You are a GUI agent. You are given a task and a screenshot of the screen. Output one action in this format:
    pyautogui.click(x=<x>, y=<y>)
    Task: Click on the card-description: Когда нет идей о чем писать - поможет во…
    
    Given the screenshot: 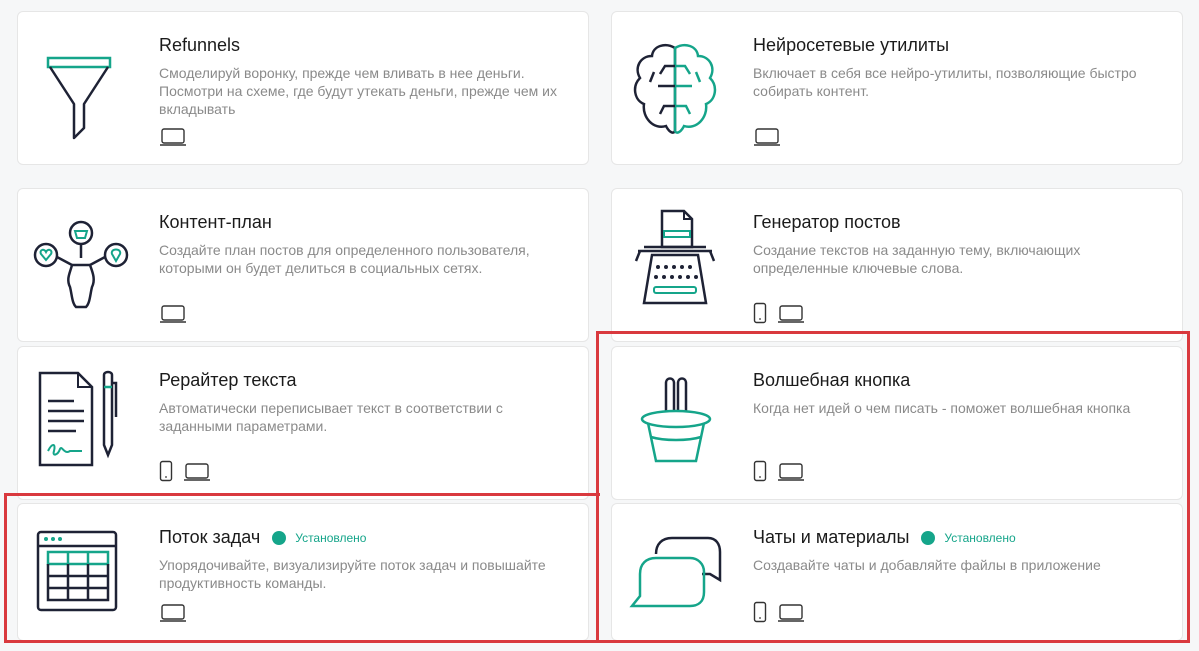 What is the action you would take?
    pyautogui.click(x=942, y=408)
    